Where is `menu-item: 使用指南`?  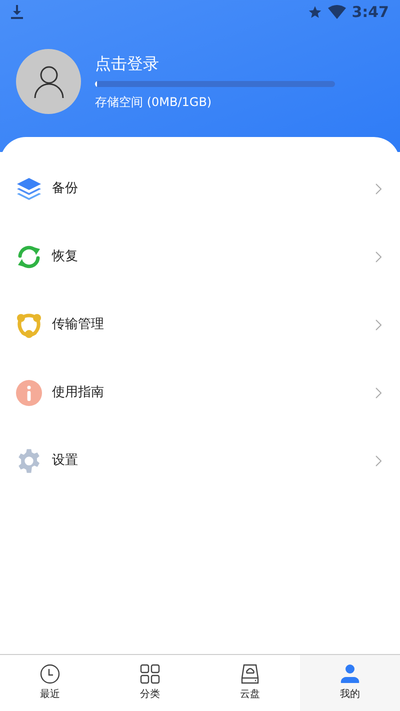 menu-item: 使用指南 is located at coordinates (200, 393).